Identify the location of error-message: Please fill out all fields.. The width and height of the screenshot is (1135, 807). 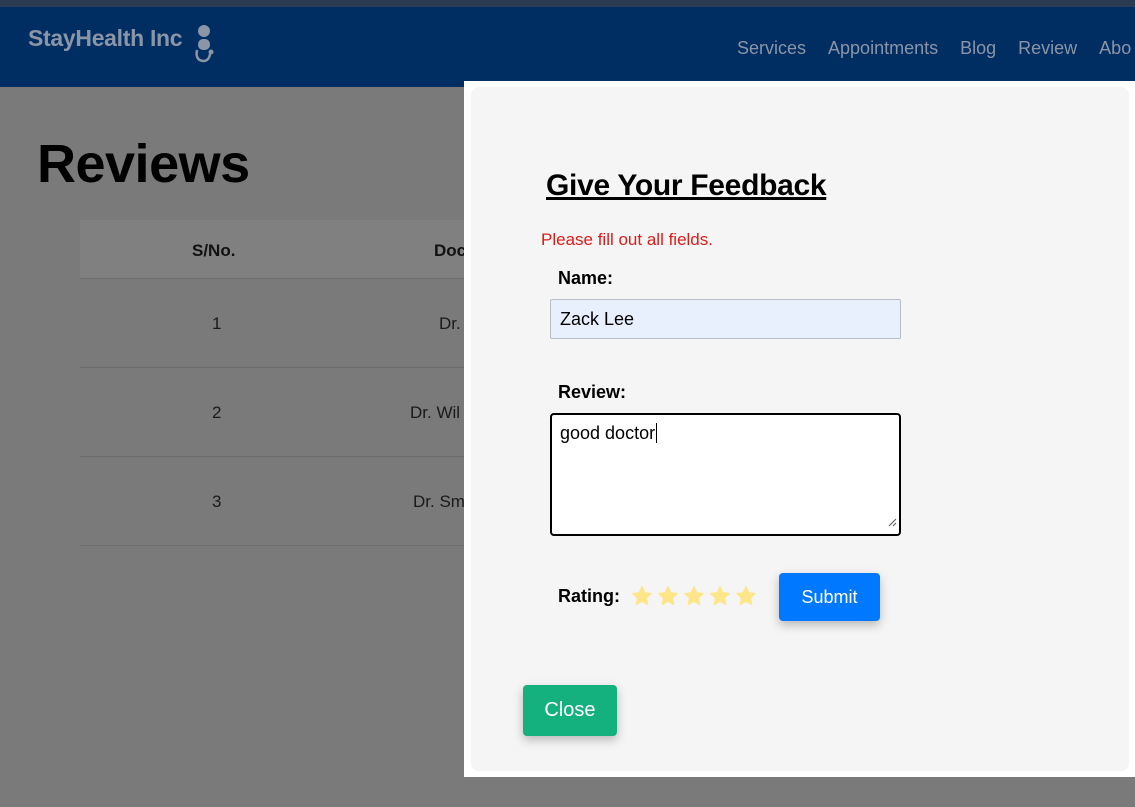
(627, 239).